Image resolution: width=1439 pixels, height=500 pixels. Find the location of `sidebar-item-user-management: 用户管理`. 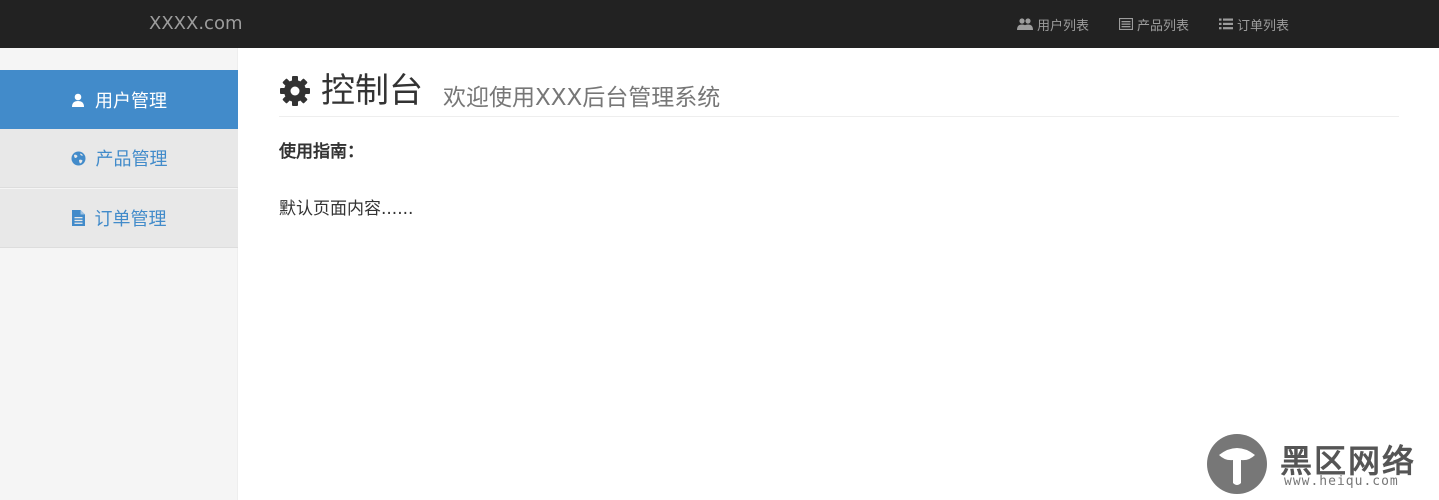

sidebar-item-user-management: 用户管理 is located at coordinates (119, 99).